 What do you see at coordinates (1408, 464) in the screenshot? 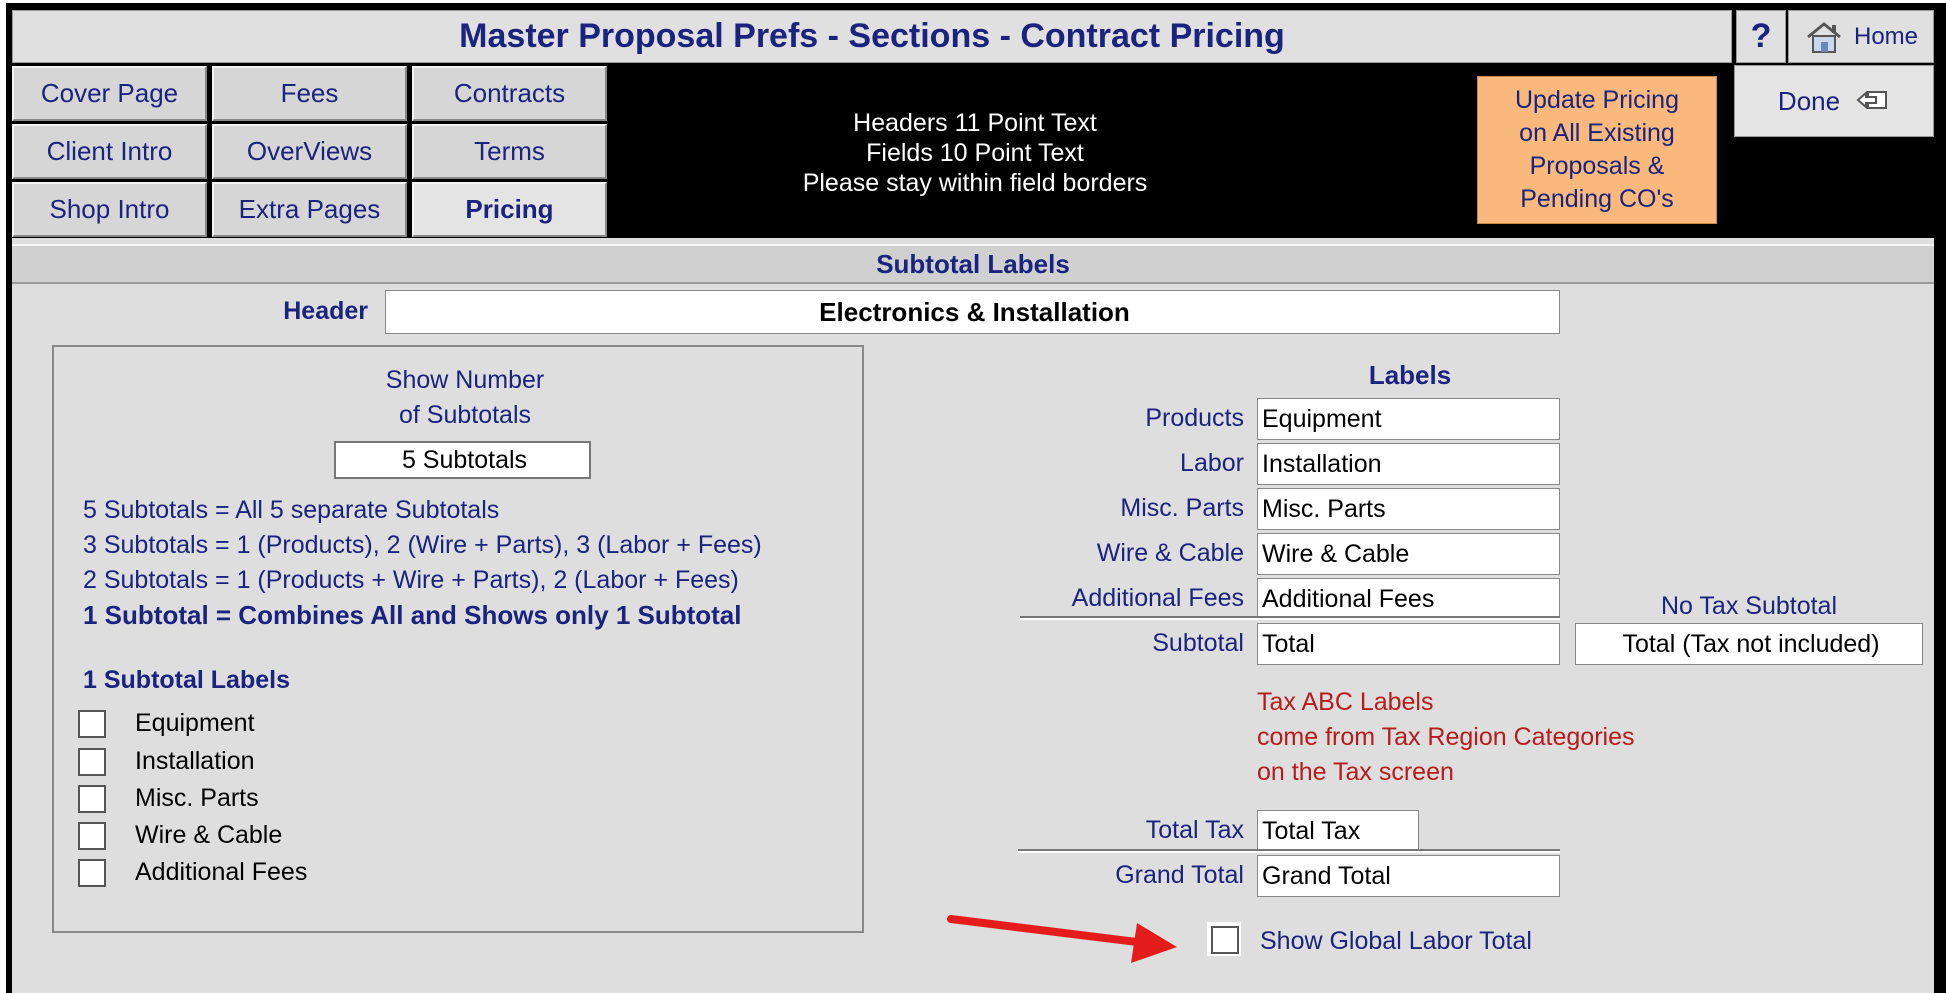
I see `labor-field: Installation` at bounding box center [1408, 464].